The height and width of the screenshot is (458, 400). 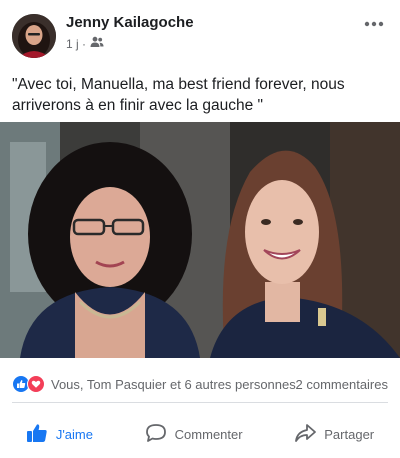 I want to click on comment-button: Commenter, so click(x=194, y=434).